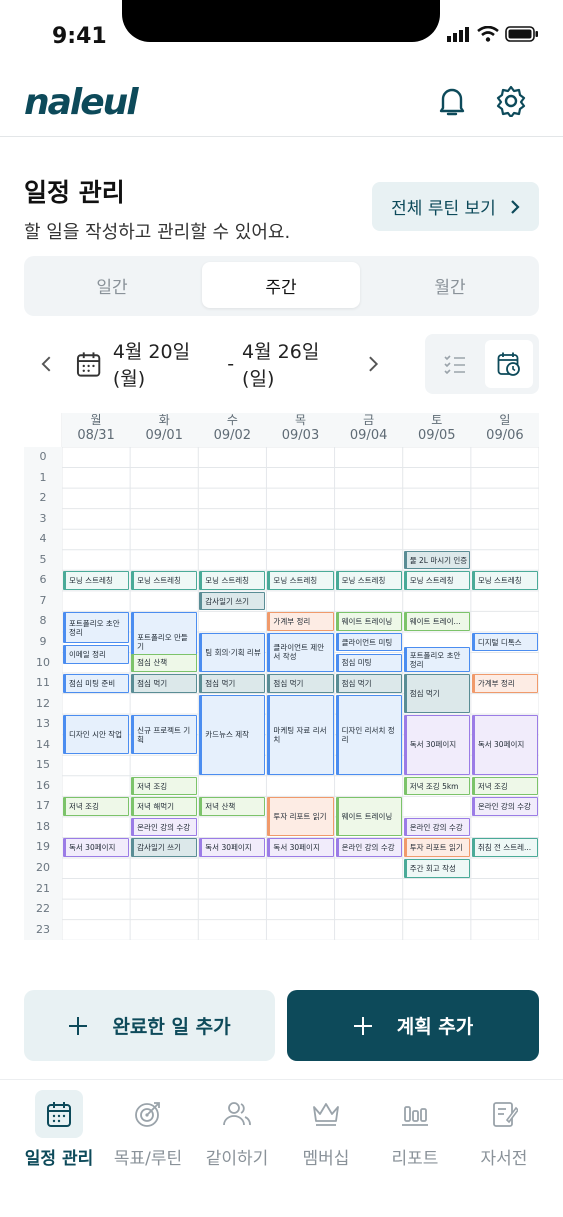  What do you see at coordinates (436, 560) in the screenshot?
I see `schedule-event: 물 2L 마시기 인증` at bounding box center [436, 560].